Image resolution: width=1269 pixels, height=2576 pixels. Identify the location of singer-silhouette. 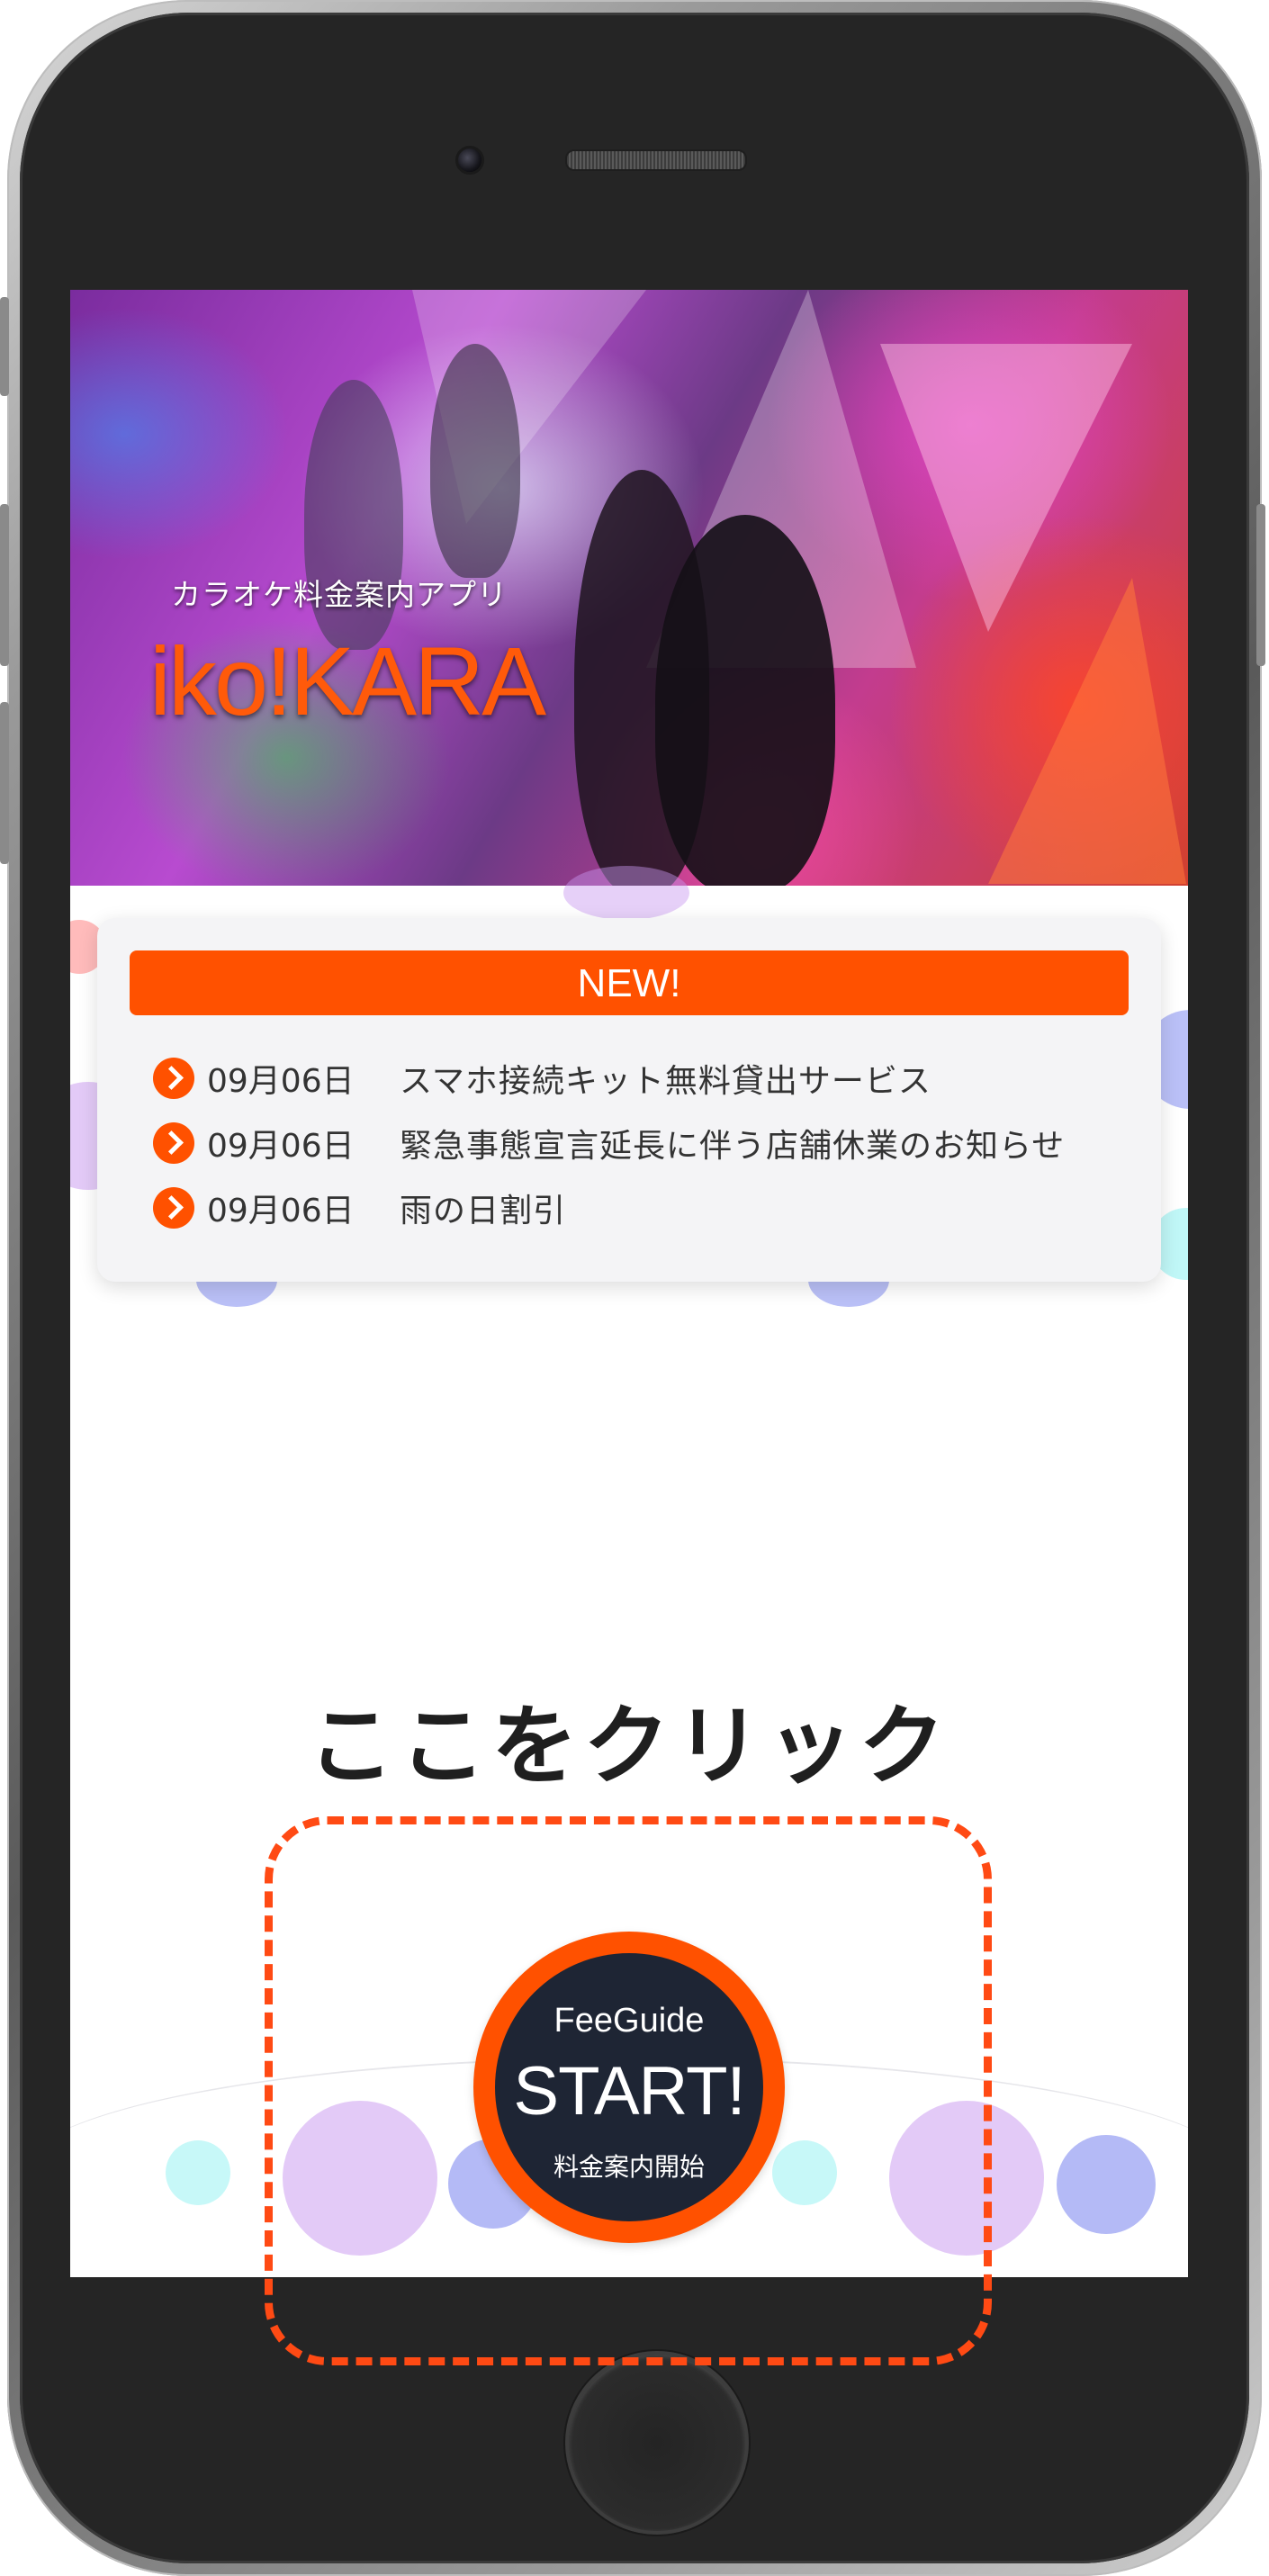
(745, 700).